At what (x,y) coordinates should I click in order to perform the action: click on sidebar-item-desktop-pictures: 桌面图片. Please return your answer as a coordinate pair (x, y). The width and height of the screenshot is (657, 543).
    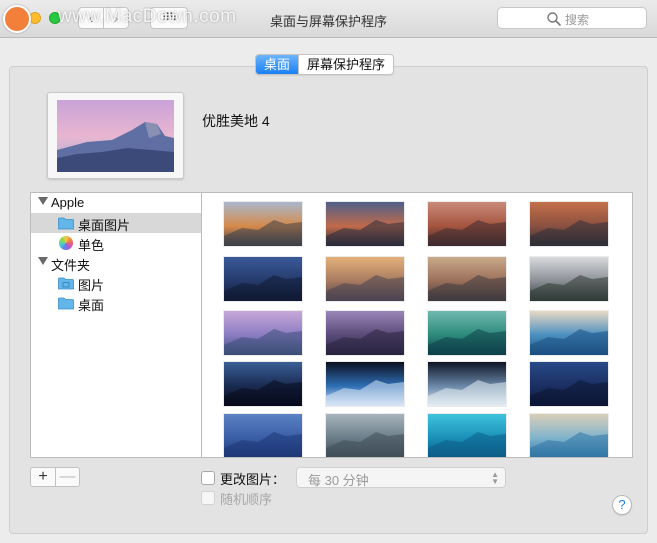
    Looking at the image, I should click on (116, 223).